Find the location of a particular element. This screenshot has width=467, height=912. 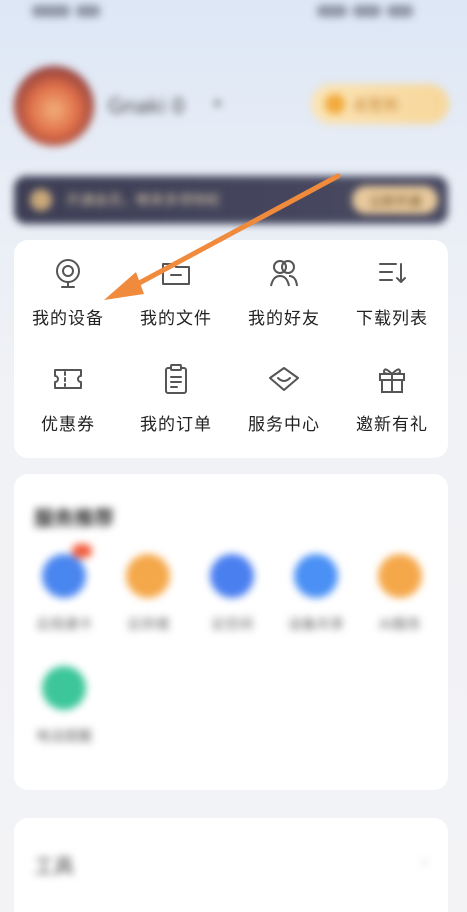

rec-item-cloud-storage: 云存储 is located at coordinates (148, 594).